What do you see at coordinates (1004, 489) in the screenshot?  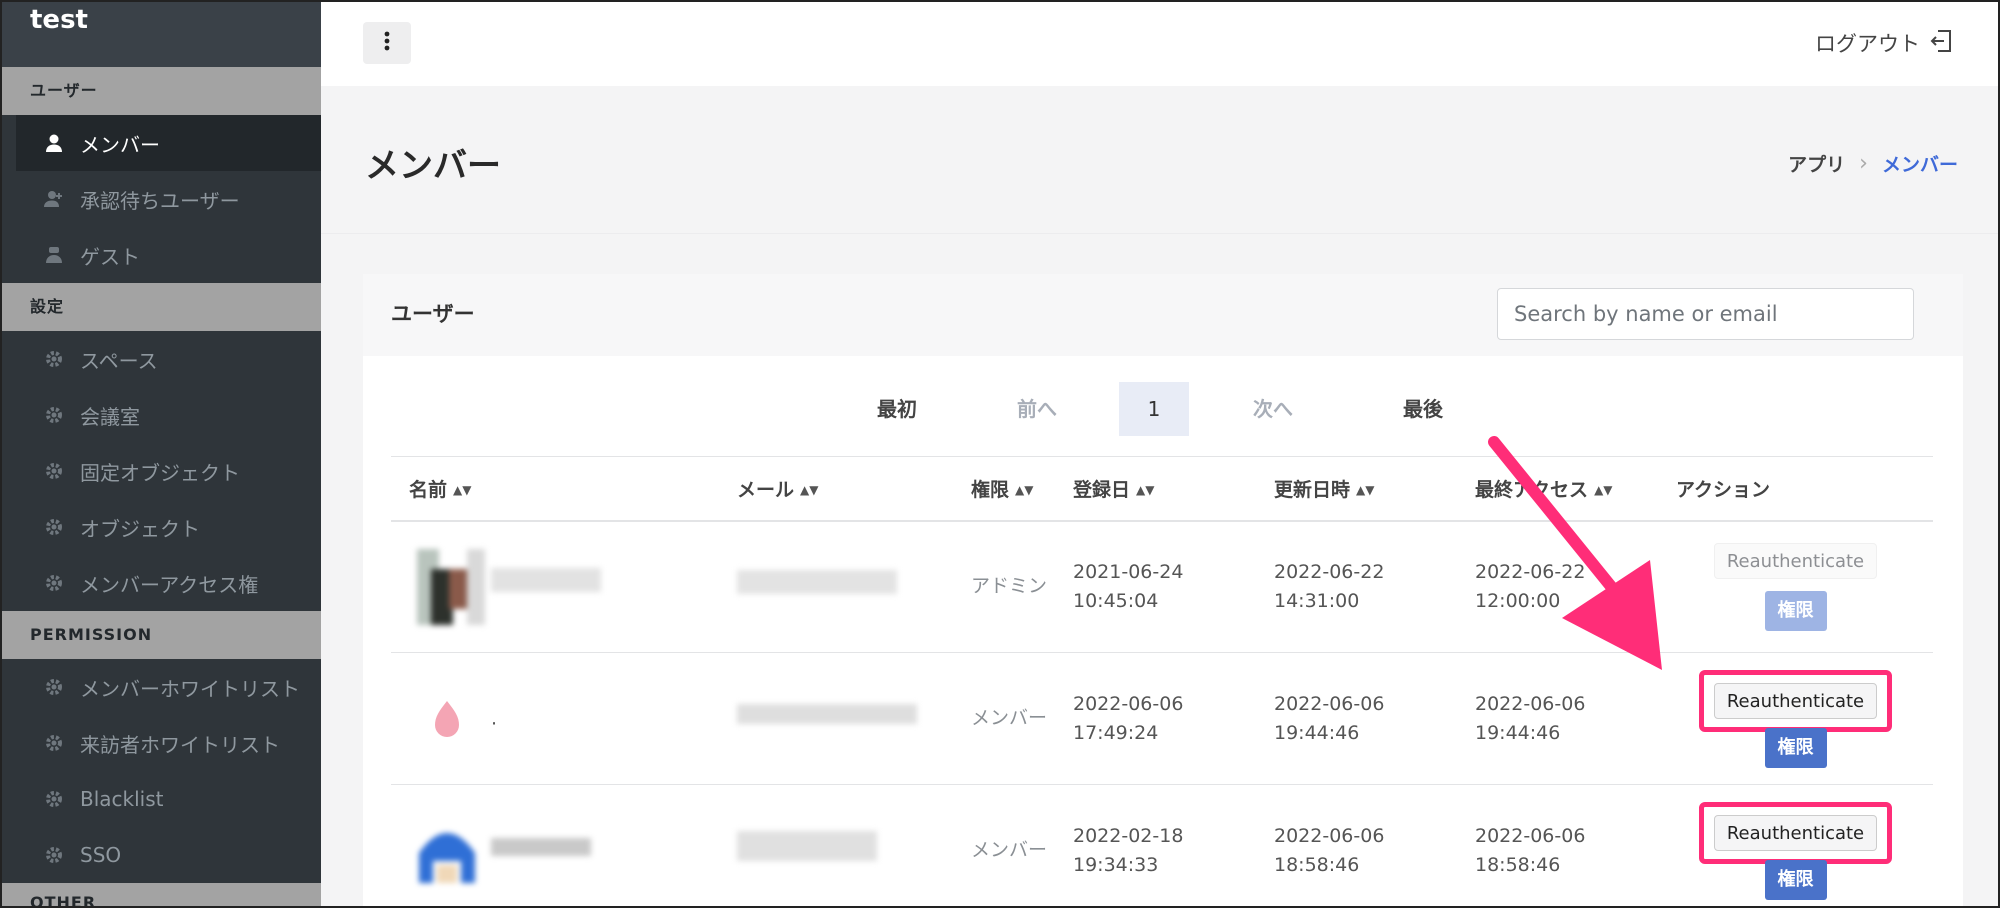 I see `column-header-role: 権限 ▲▼` at bounding box center [1004, 489].